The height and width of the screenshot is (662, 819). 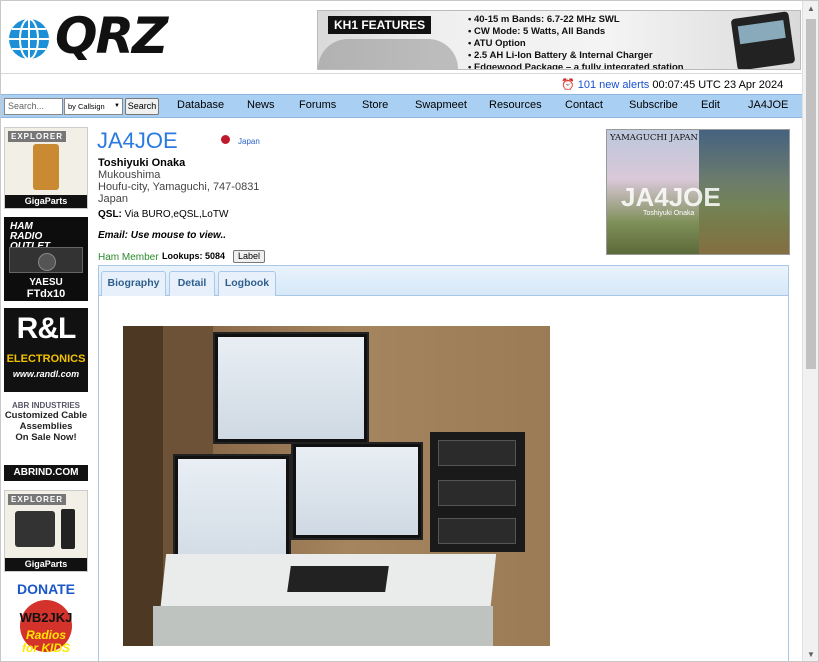 What do you see at coordinates (46, 350) in the screenshot?
I see `randl-electronics-ad: R&L ELECTRONICS www.randl.com` at bounding box center [46, 350].